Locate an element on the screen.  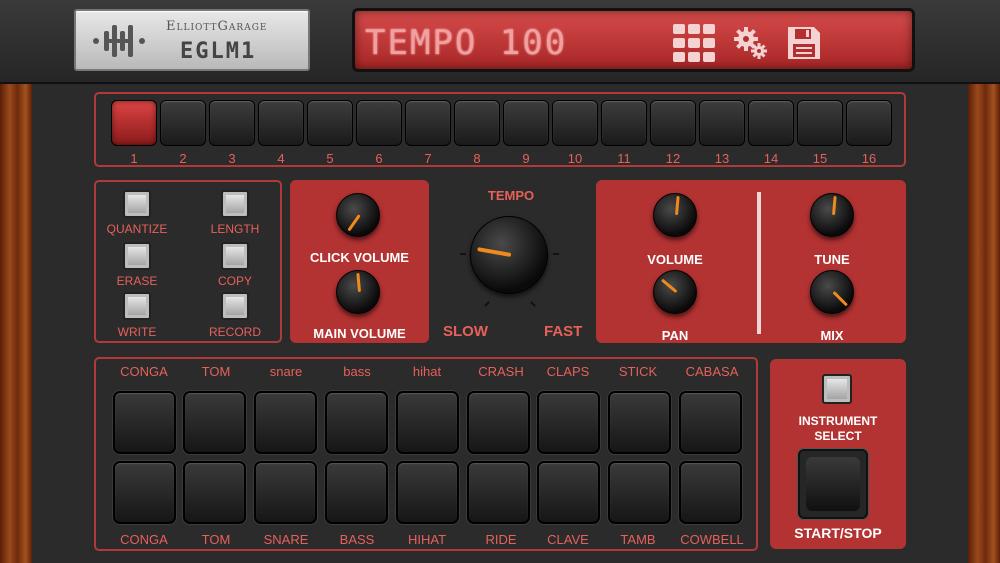
mix-label: MIX is located at coordinates (832, 335).